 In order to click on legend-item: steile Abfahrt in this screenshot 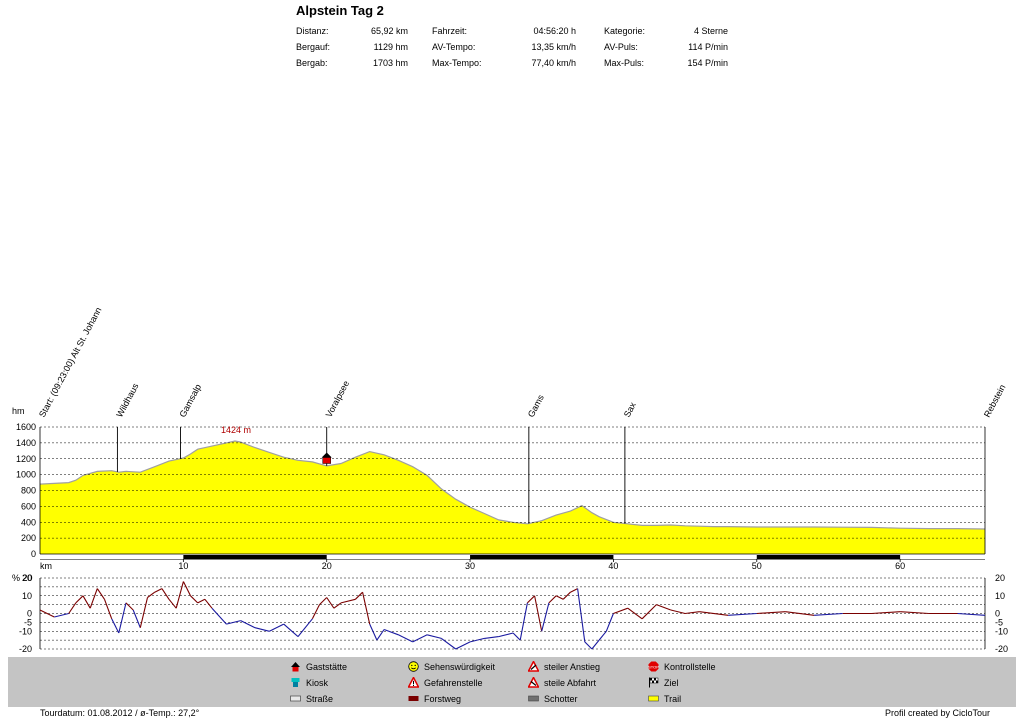, I will do `click(562, 681)`.